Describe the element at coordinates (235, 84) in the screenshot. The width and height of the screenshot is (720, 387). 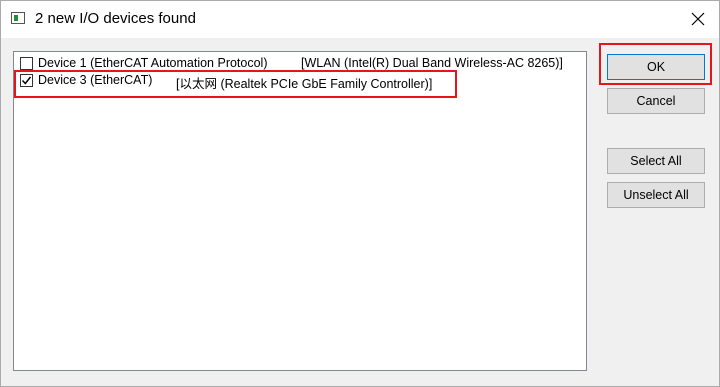
I see `device-3-highlight-box` at that location.